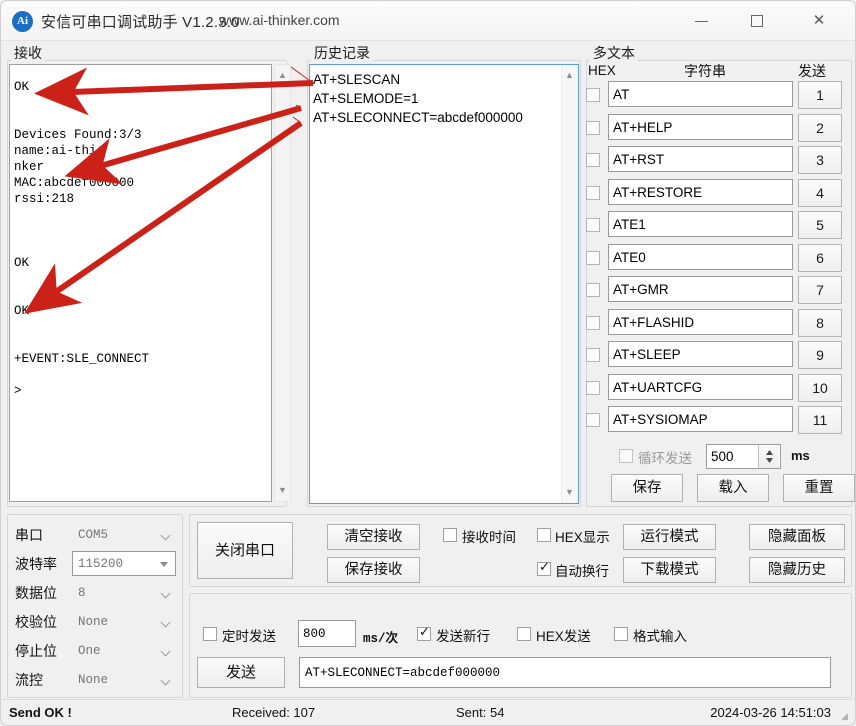 The height and width of the screenshot is (726, 856). I want to click on loop-interval-spinner, so click(768, 456).